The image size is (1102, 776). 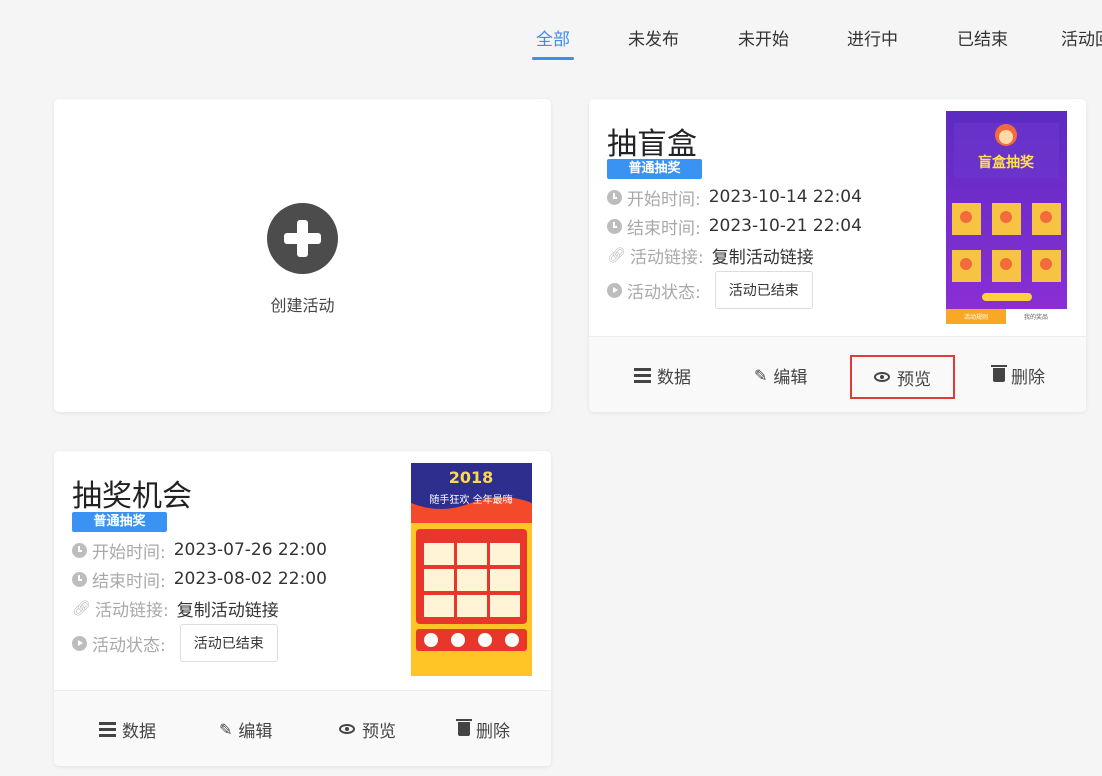 I want to click on thumbnail-year: 2018, so click(x=471, y=477).